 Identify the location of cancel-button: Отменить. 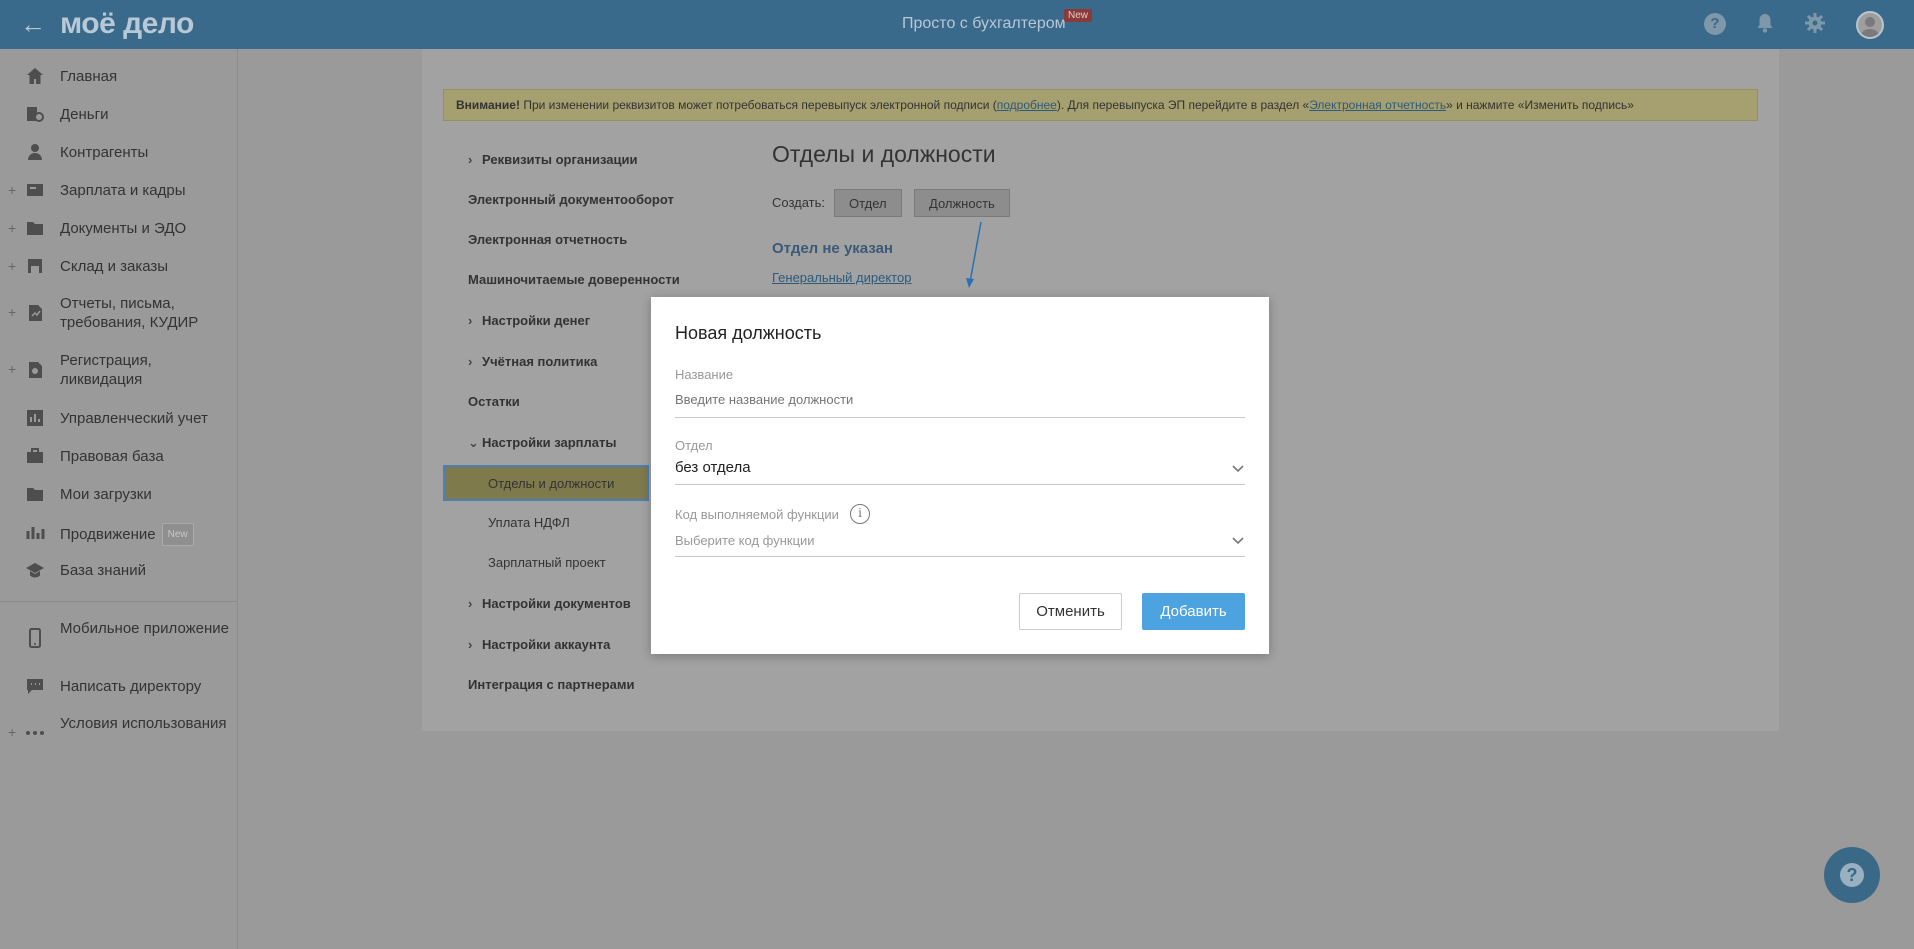
(1070, 611).